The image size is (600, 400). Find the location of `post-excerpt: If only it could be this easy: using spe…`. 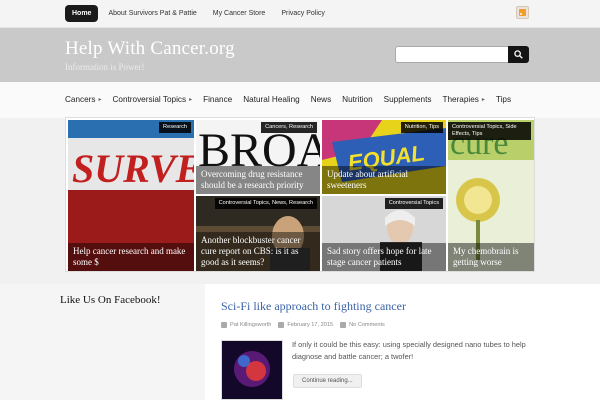

post-excerpt: If only it could be this easy: using spe… is located at coordinates (409, 350).